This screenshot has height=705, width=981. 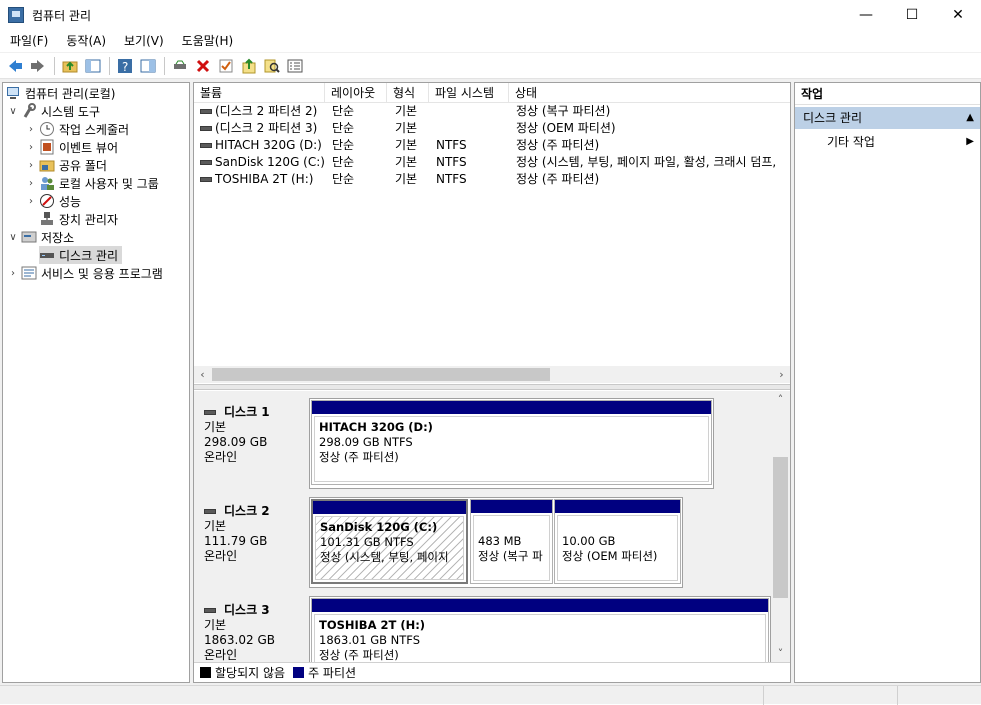 I want to click on partition-oem: 10.00 GB 정상 (OEM 파티션), so click(x=617, y=541).